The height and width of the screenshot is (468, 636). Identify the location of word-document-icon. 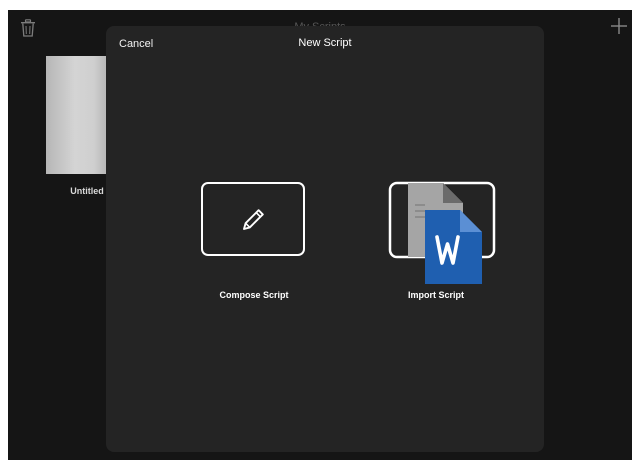
(442, 232).